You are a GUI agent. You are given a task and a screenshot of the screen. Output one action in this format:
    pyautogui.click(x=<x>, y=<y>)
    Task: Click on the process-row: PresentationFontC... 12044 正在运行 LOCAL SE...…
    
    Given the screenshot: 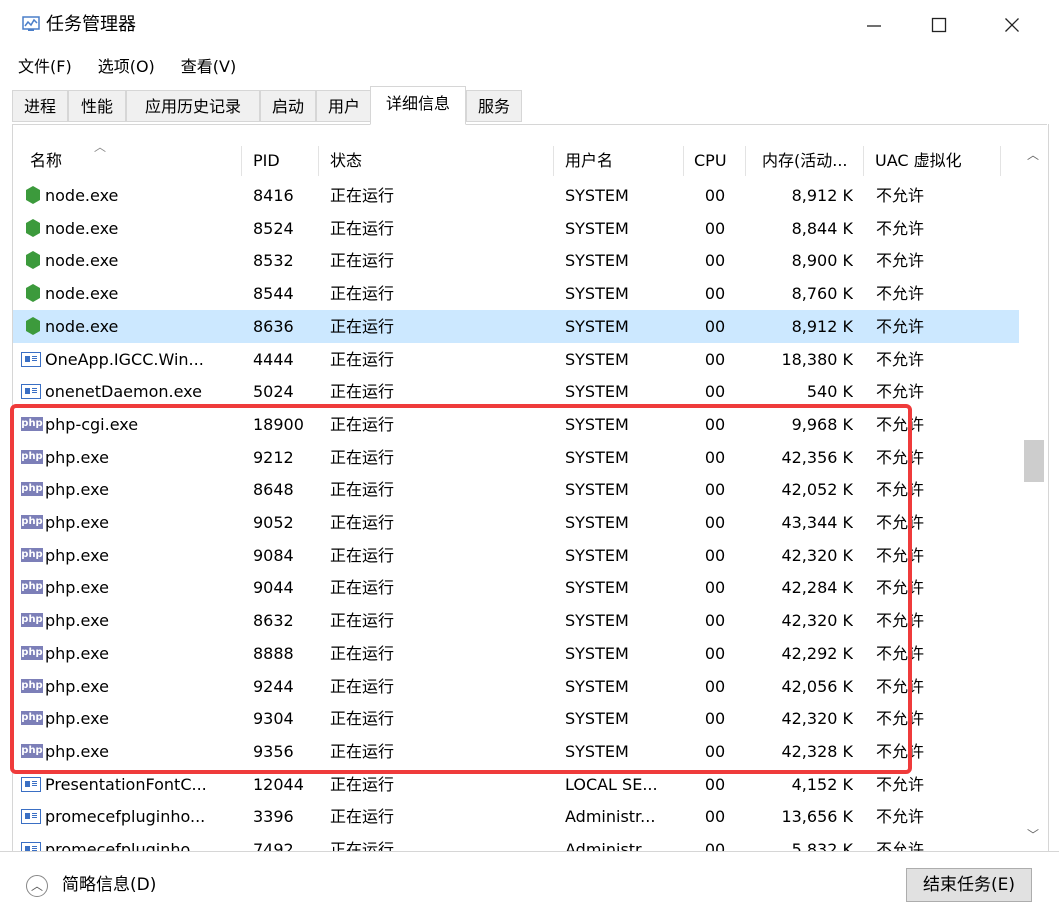 What is the action you would take?
    pyautogui.click(x=516, y=784)
    